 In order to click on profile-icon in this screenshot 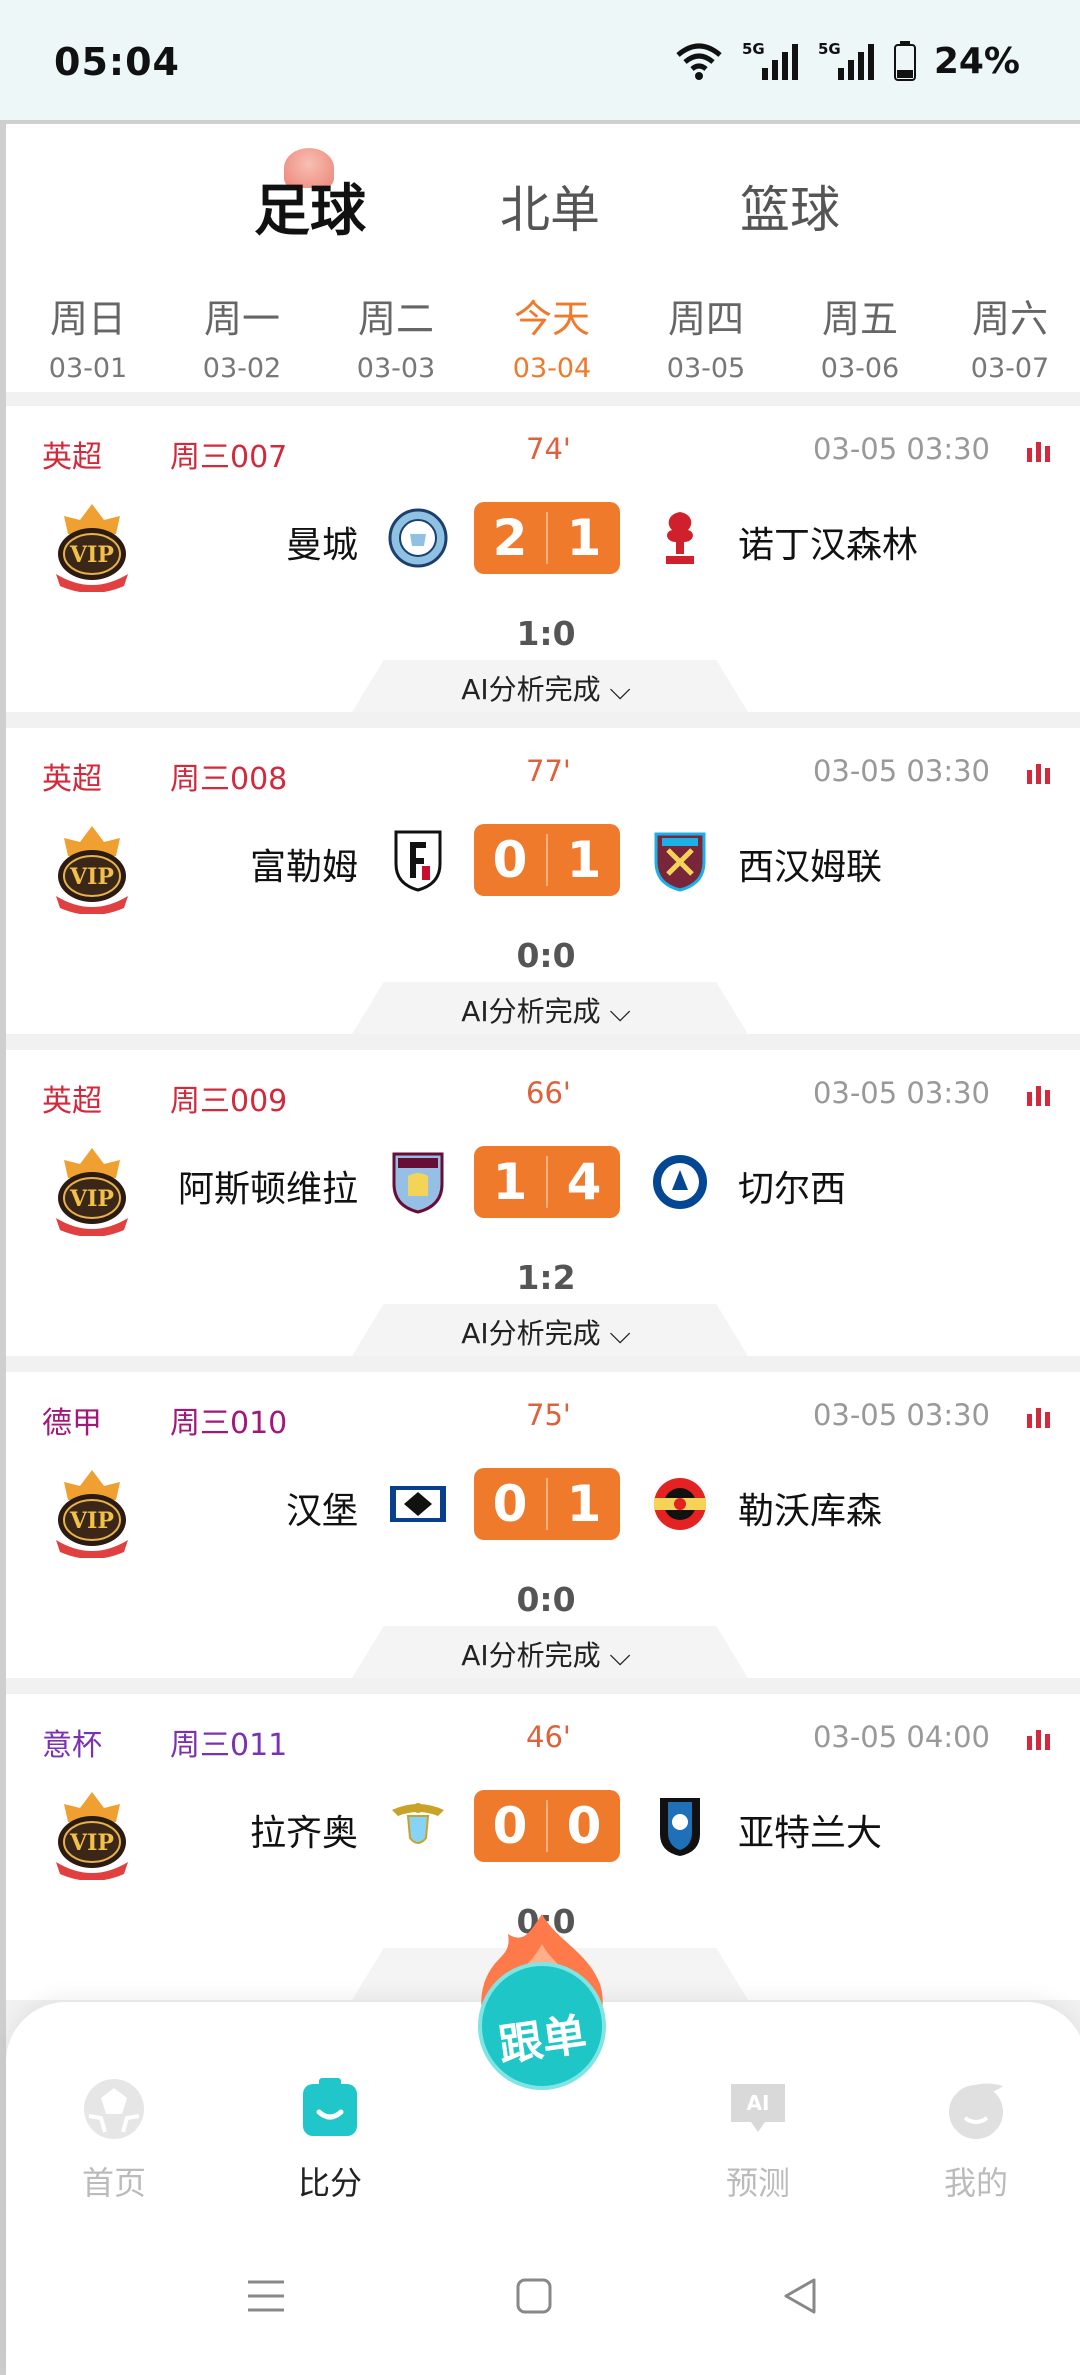, I will do `click(976, 2111)`.